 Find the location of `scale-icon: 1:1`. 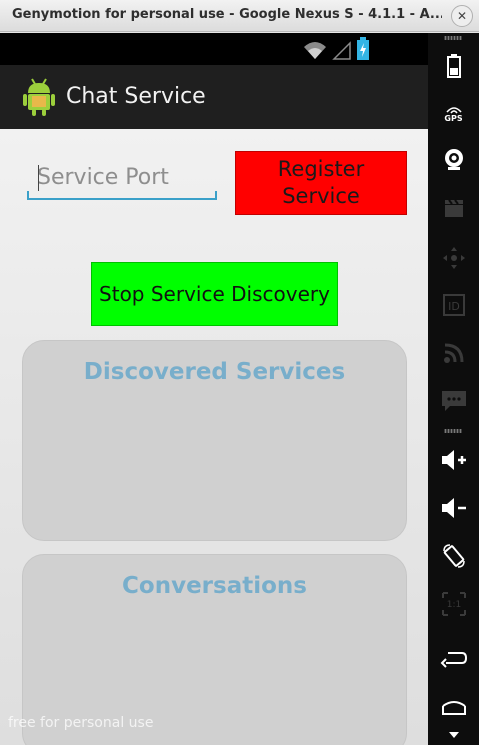

scale-icon: 1:1 is located at coordinates (453, 604).